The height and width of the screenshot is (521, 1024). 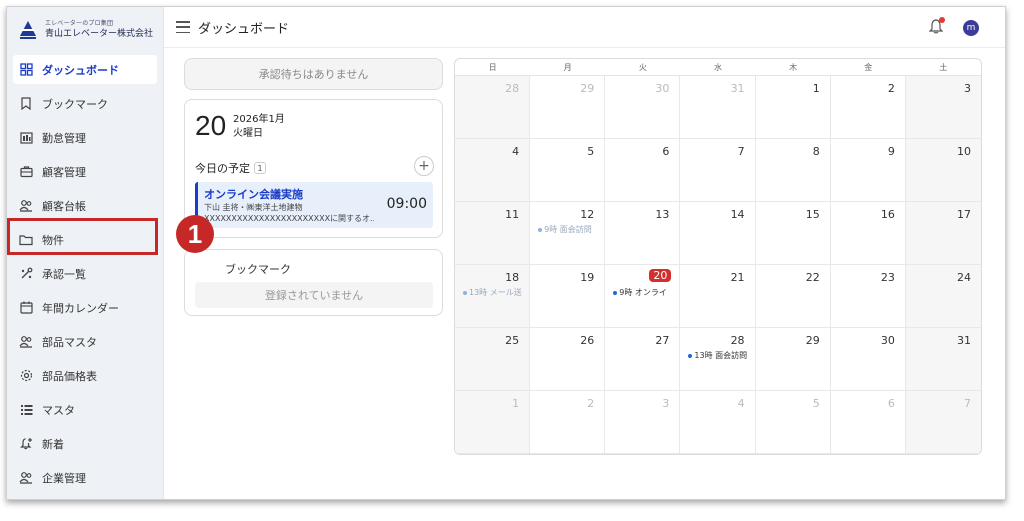 I want to click on calendar-day-cell: 22, so click(x=793, y=296).